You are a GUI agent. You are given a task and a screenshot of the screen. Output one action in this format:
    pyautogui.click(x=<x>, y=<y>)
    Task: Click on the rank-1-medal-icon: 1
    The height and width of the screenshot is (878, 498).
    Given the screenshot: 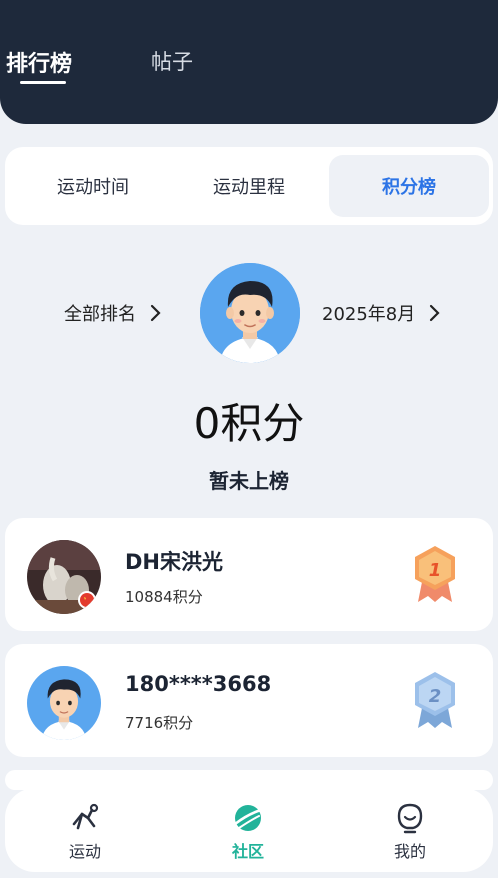 What is the action you would take?
    pyautogui.click(x=435, y=574)
    